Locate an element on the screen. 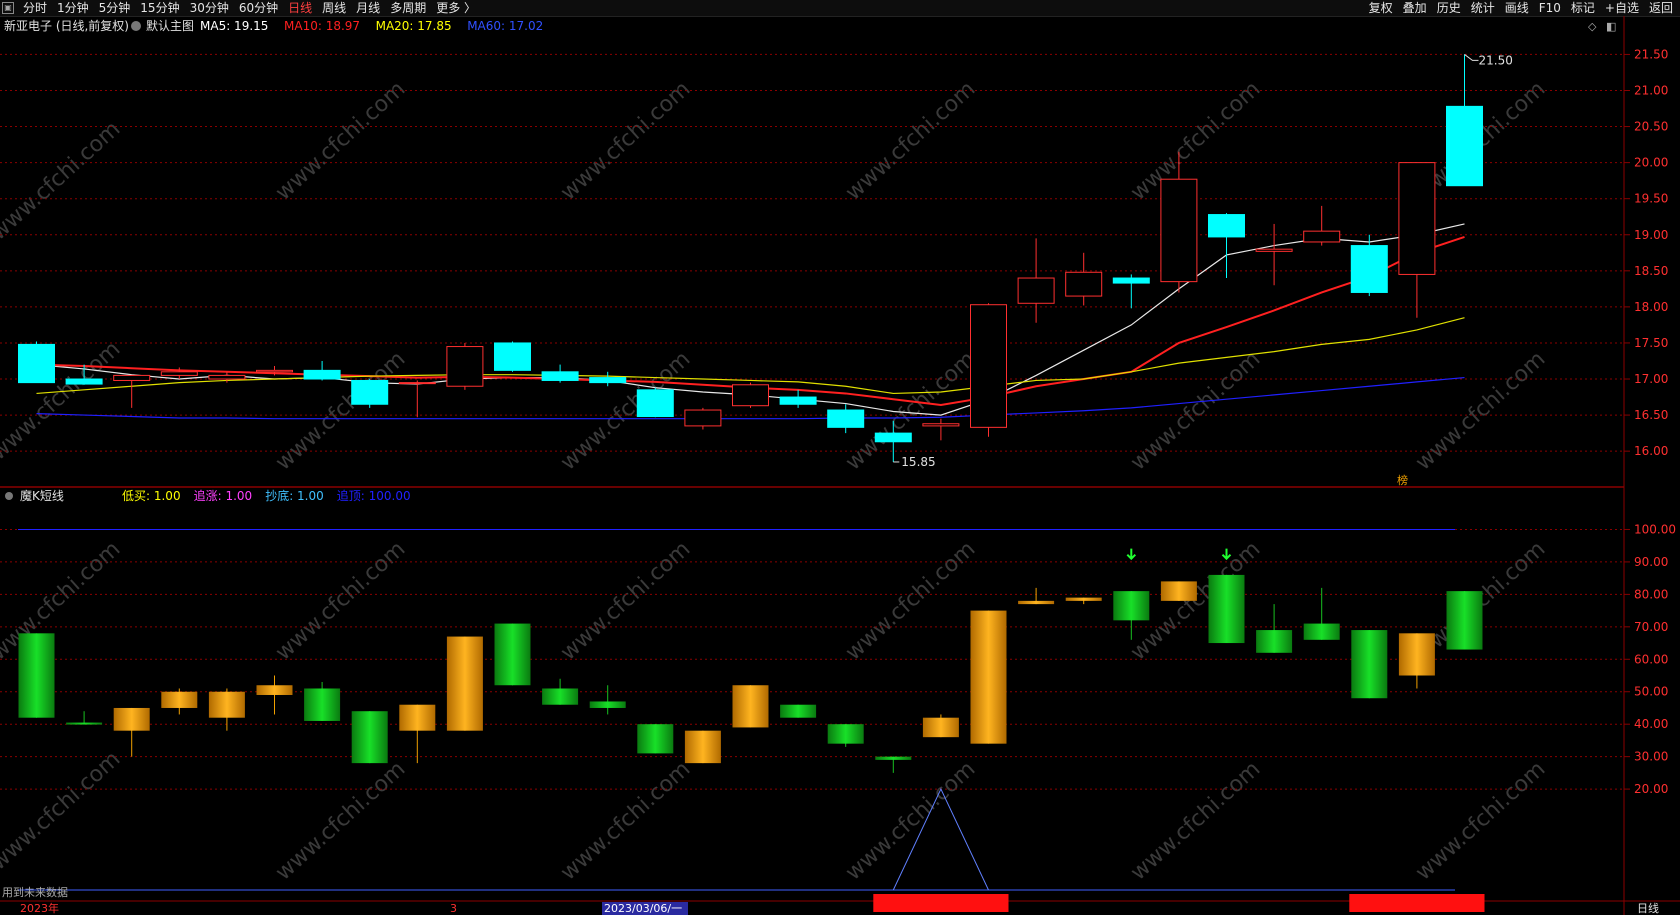 The image size is (1680, 915). period-button-8: 月线 is located at coordinates (368, 8).